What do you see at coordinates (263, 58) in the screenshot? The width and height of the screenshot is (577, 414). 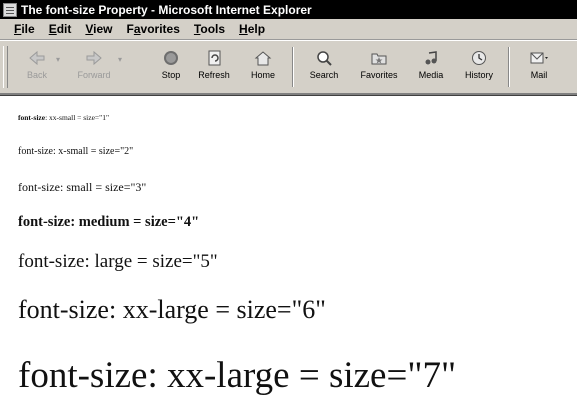 I see `home-icon` at bounding box center [263, 58].